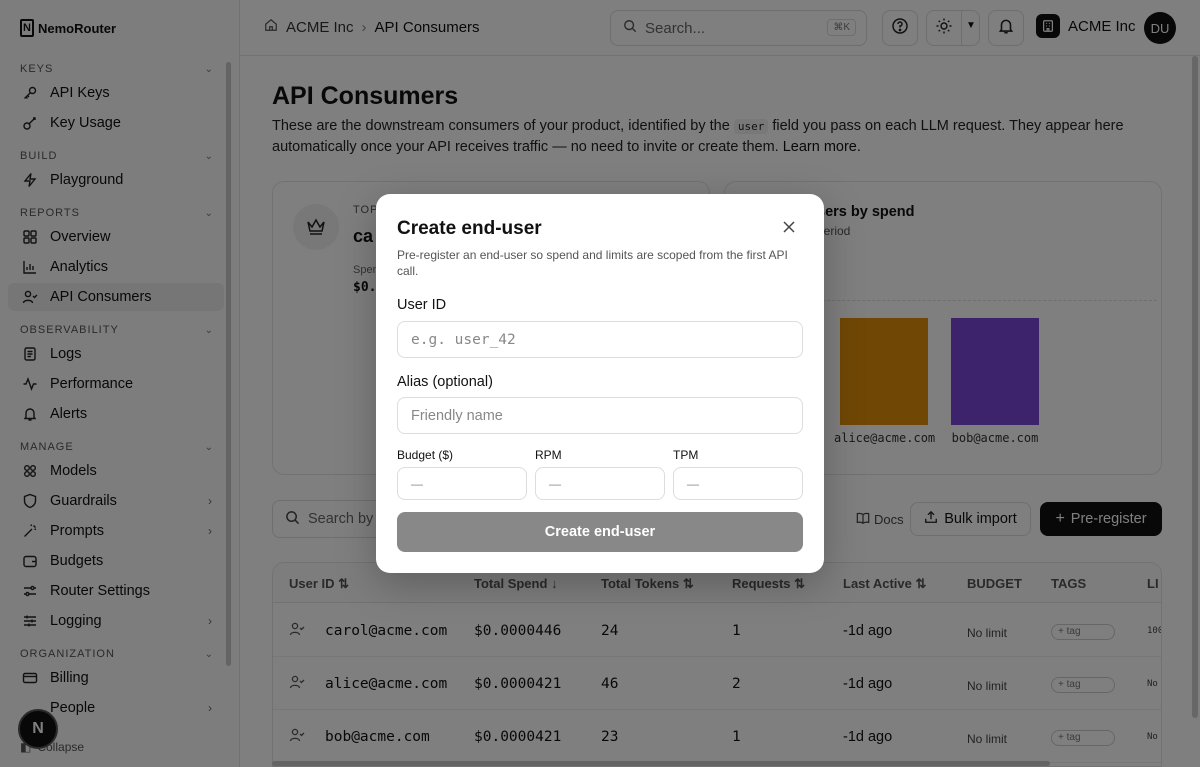 The width and height of the screenshot is (1200, 767). Describe the element at coordinates (686, 455) in the screenshot. I see `tpm-label: TPM` at that location.